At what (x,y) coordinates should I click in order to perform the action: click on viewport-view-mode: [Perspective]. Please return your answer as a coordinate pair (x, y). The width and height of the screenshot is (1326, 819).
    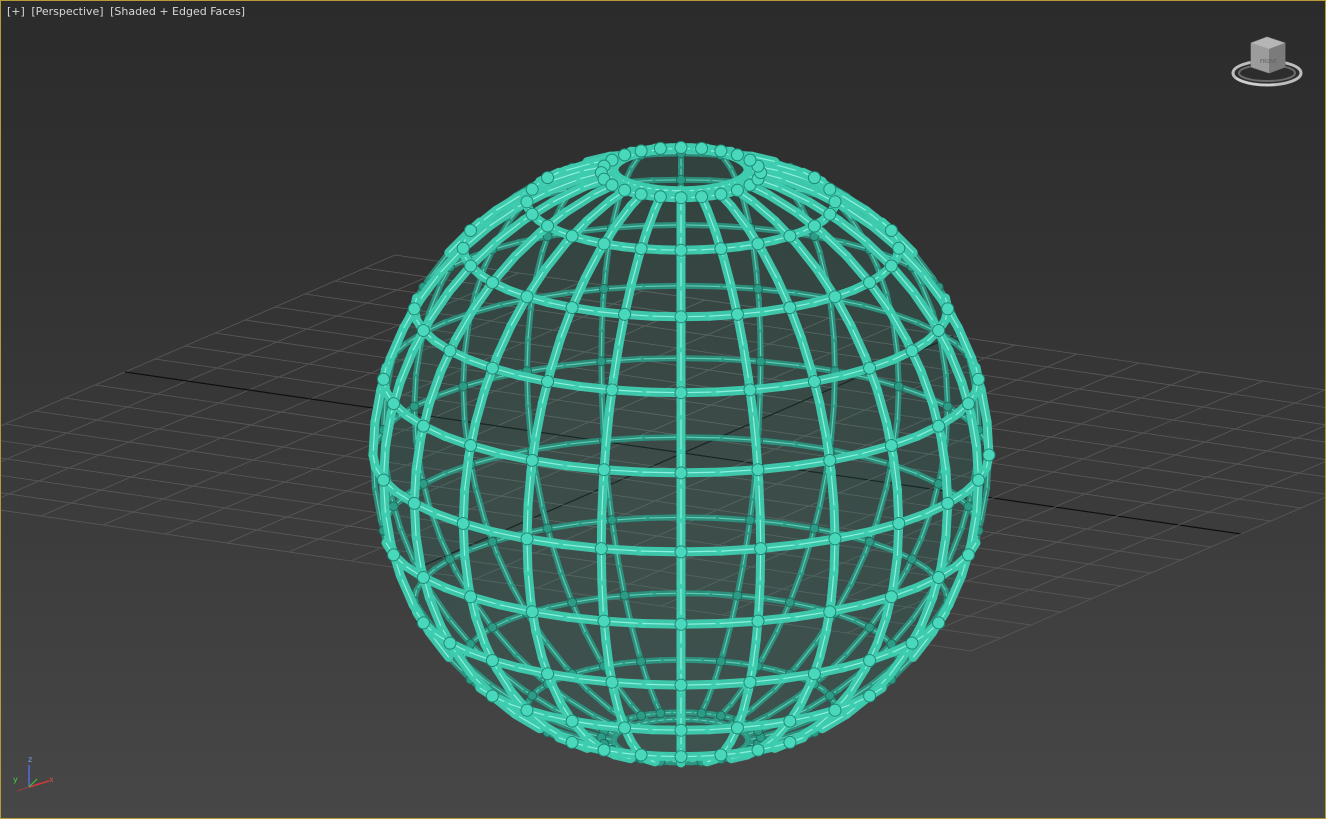
    Looking at the image, I should click on (67, 11).